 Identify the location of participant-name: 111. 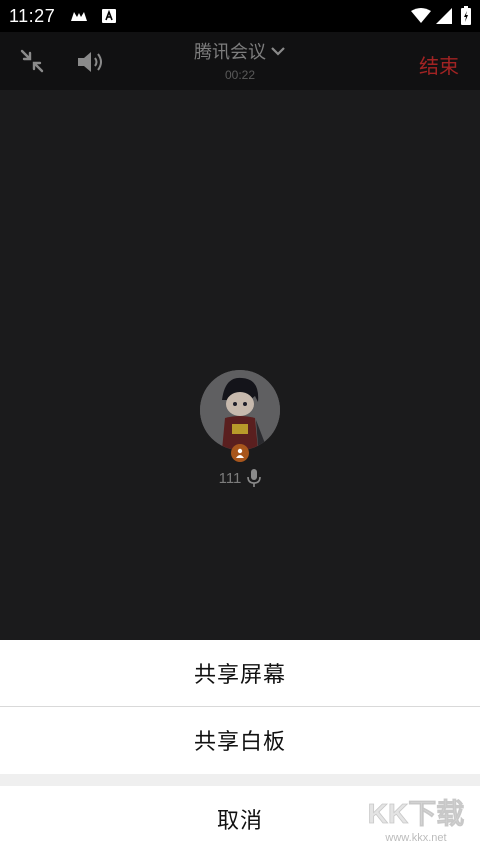
(230, 478).